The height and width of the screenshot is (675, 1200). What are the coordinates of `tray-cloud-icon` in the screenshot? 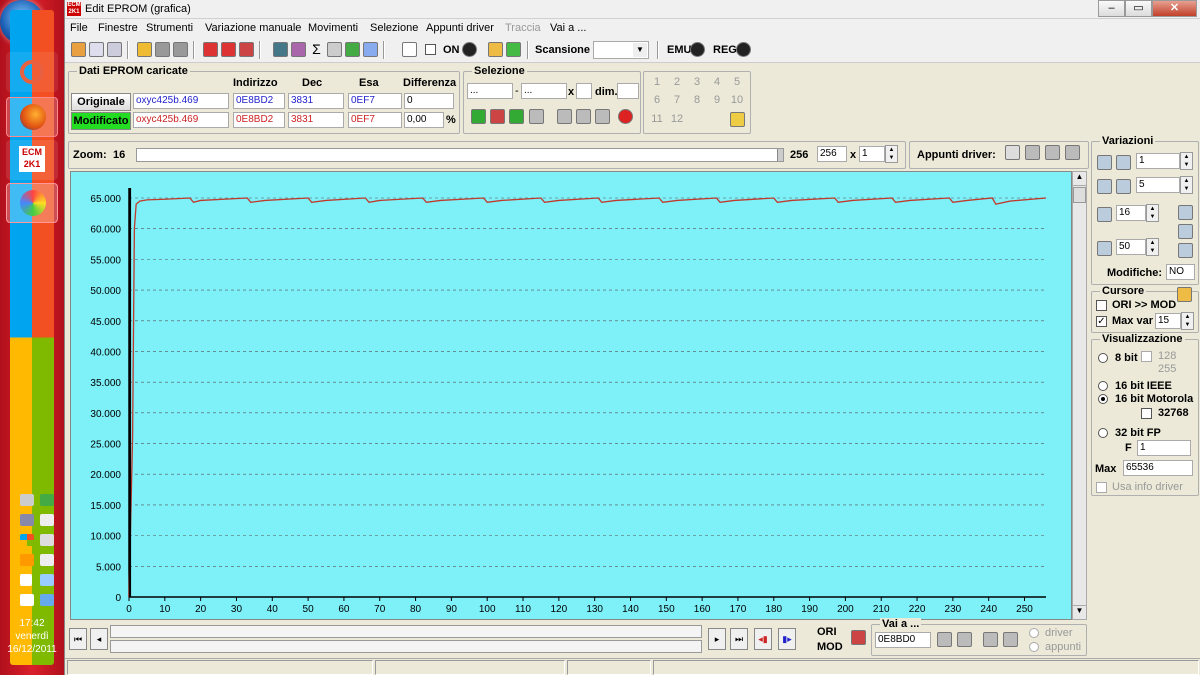 It's located at (47, 580).